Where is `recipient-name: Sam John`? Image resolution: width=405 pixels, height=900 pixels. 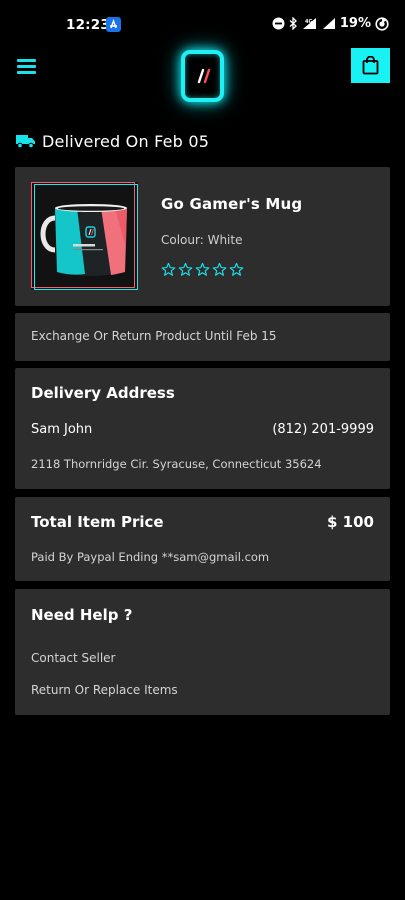 recipient-name: Sam John is located at coordinates (62, 429).